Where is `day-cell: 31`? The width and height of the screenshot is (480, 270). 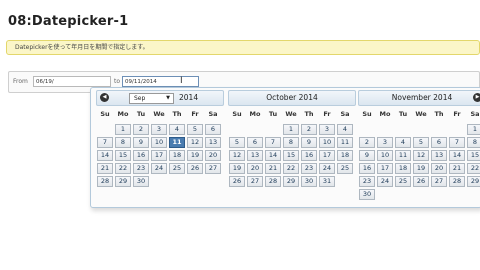 day-cell: 31 is located at coordinates (327, 181).